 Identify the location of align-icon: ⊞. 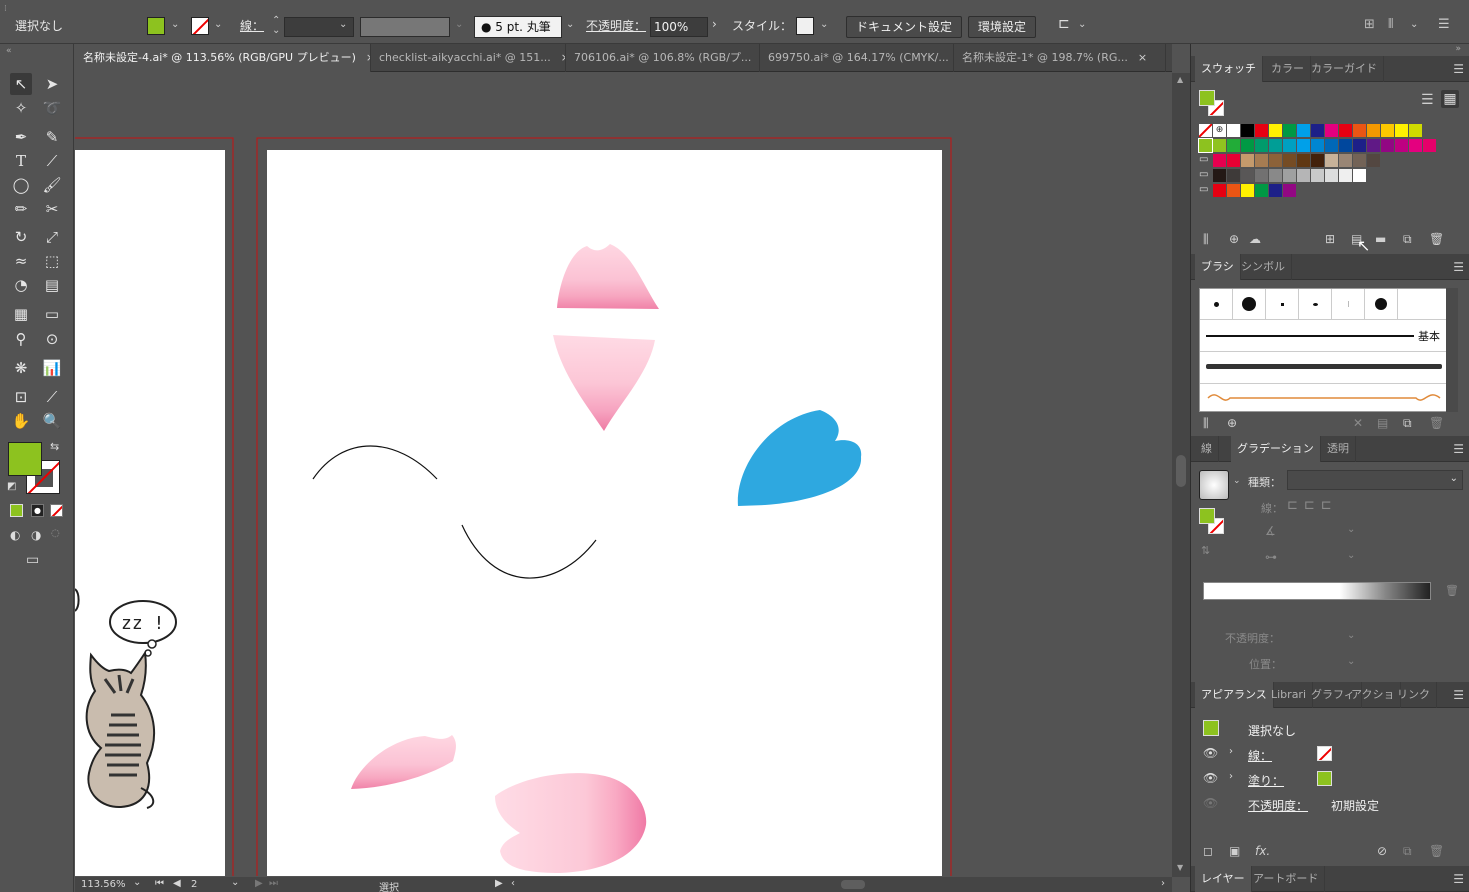
(1369, 24).